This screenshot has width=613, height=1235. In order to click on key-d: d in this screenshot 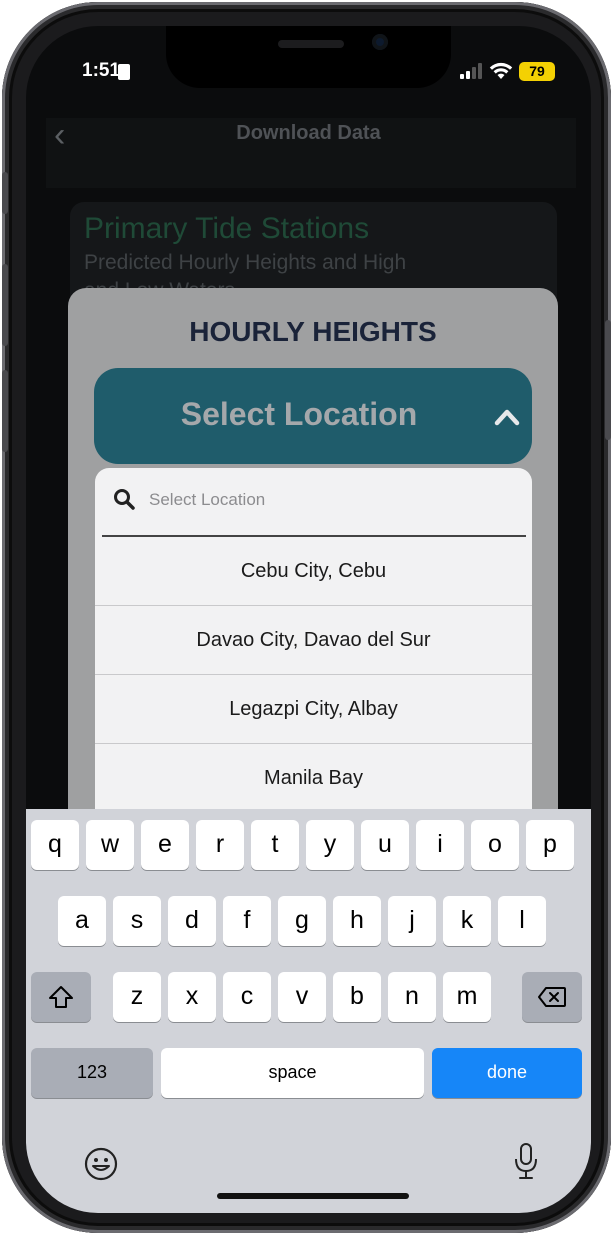, I will do `click(192, 921)`.